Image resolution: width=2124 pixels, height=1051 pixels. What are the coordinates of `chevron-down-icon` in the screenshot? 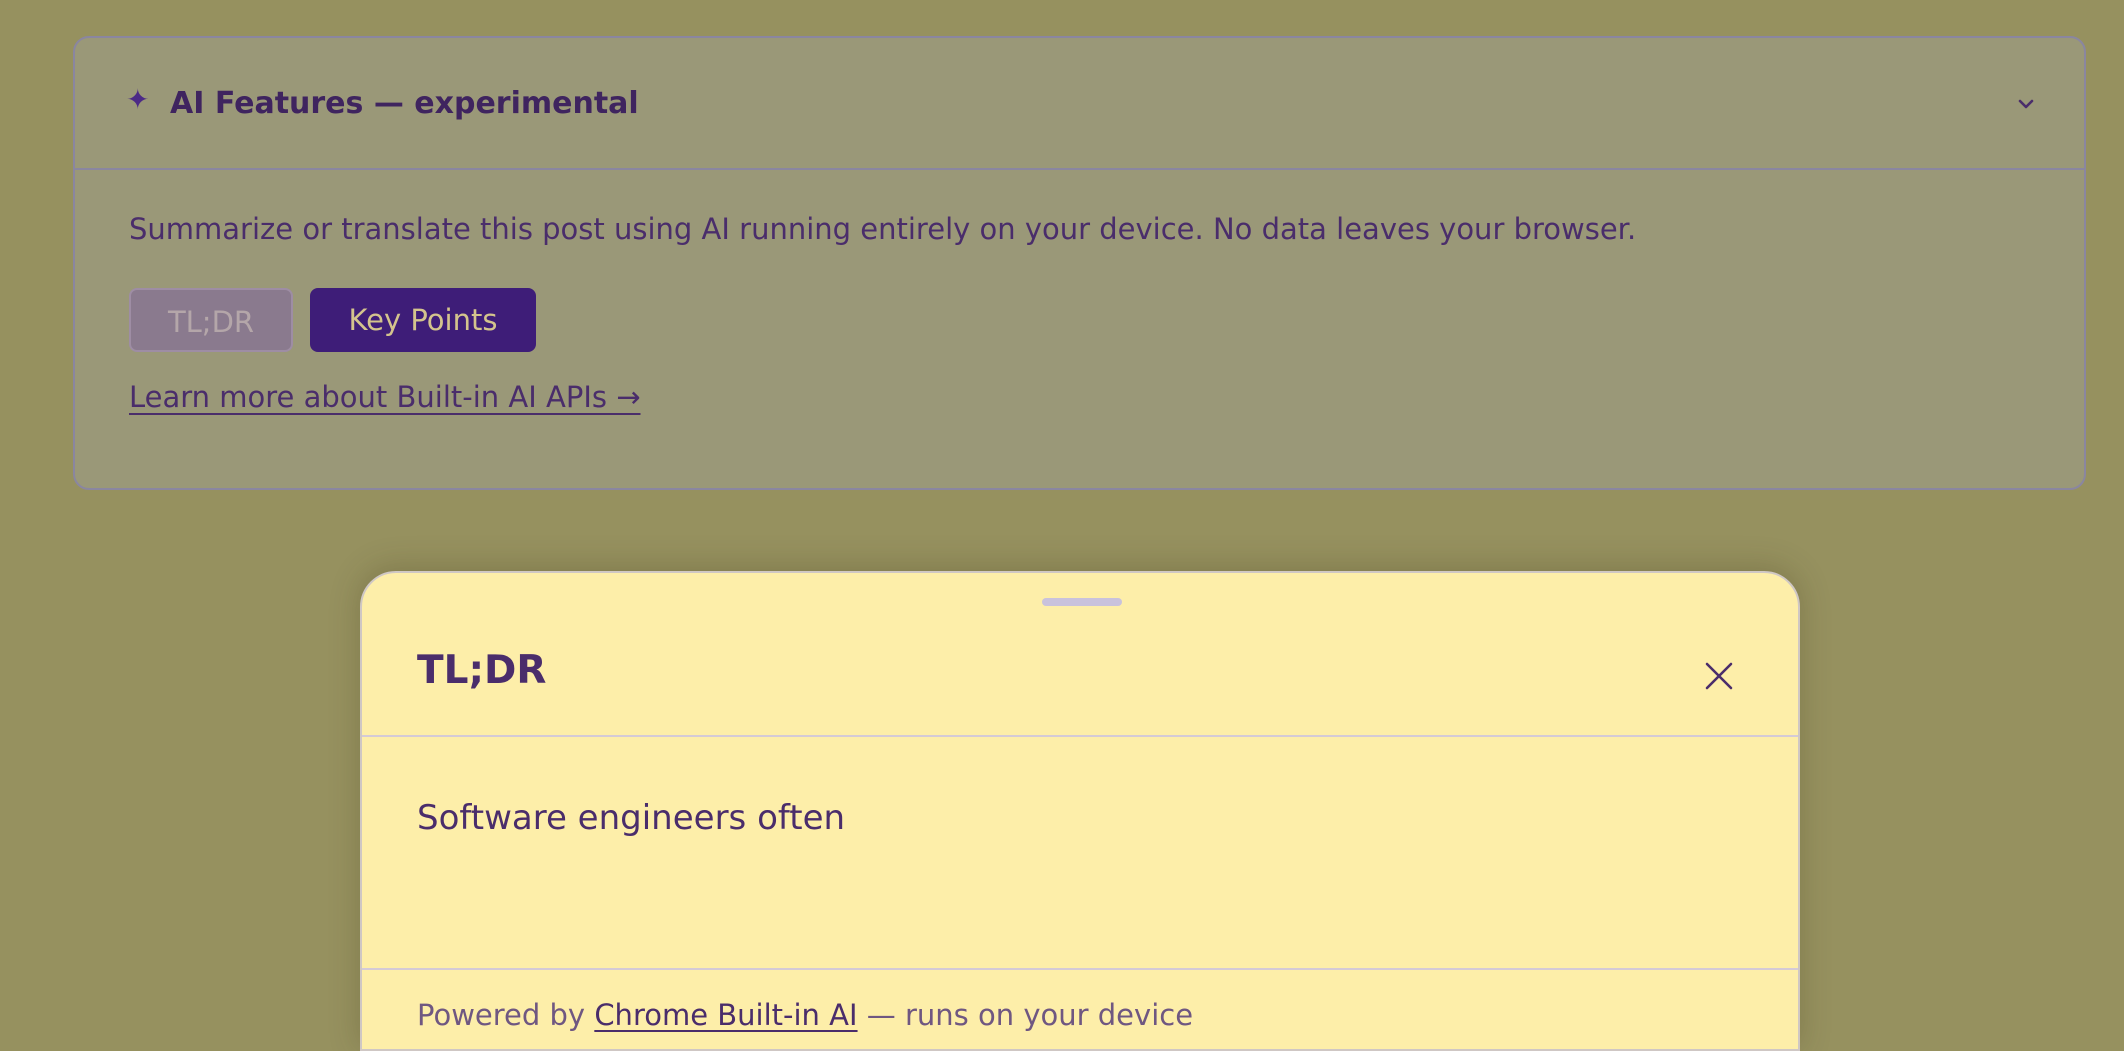 It's located at (2026, 104).